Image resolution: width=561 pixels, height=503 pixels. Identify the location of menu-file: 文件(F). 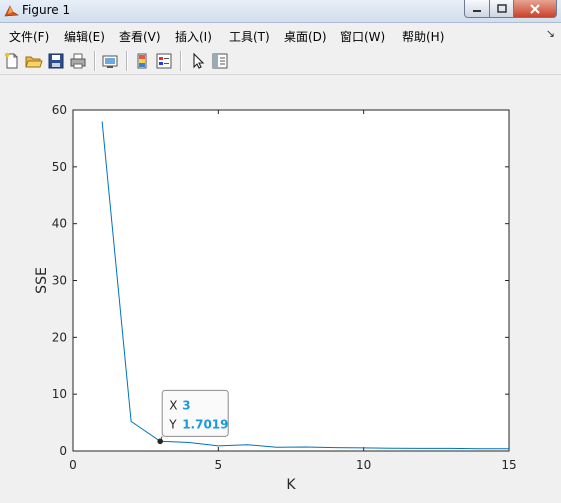
(29, 36).